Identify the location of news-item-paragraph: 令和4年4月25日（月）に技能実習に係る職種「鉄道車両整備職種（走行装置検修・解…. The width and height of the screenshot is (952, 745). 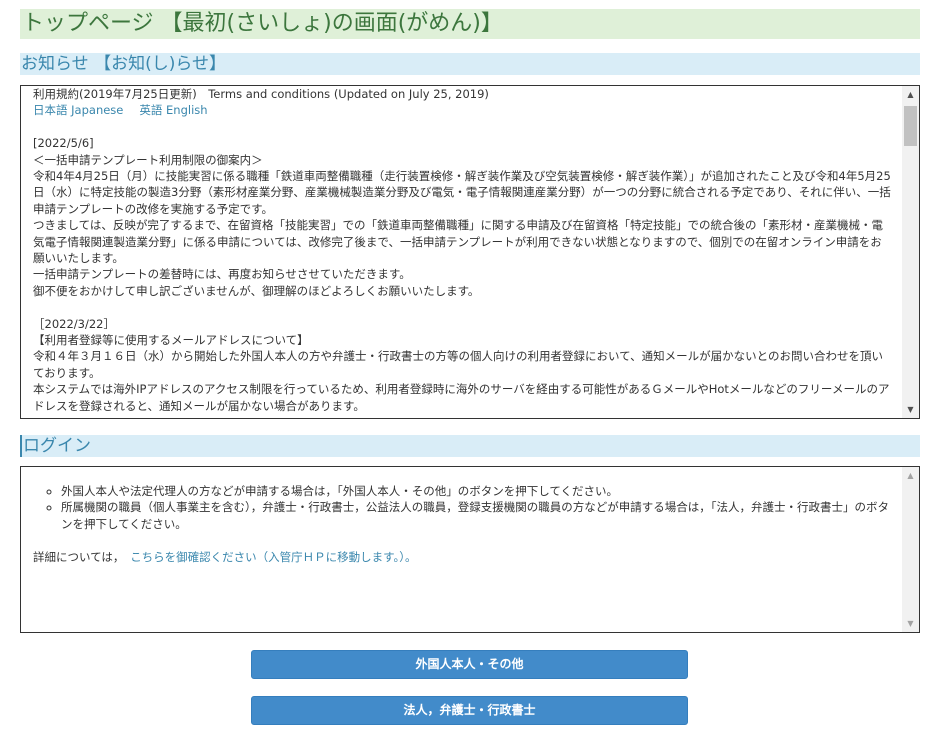
(462, 192).